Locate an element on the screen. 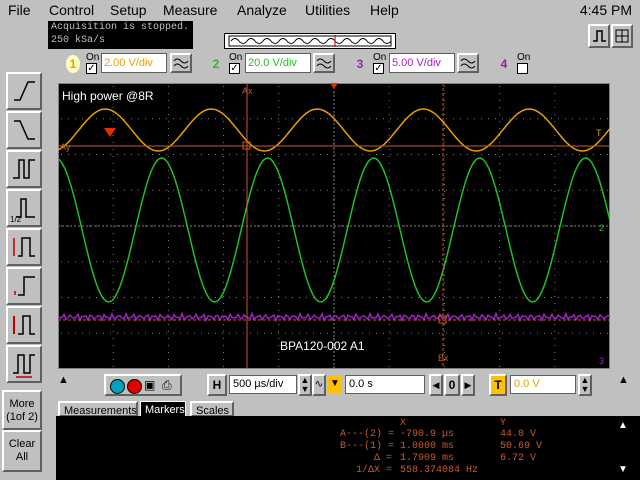 This screenshot has height=480, width=640. channel-3-number: 3 is located at coordinates (360, 64).